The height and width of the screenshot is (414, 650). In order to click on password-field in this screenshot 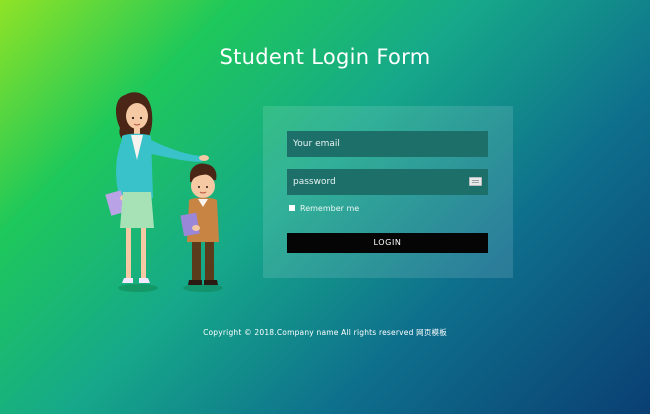, I will do `click(387, 182)`.